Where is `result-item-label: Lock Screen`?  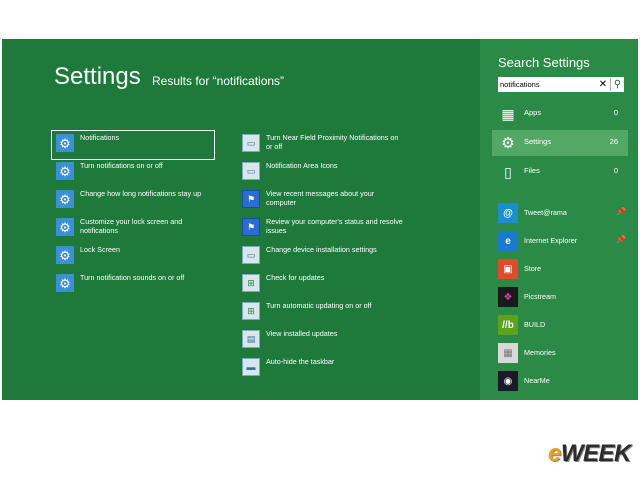
result-item-label: Lock Screen is located at coordinates (100, 249).